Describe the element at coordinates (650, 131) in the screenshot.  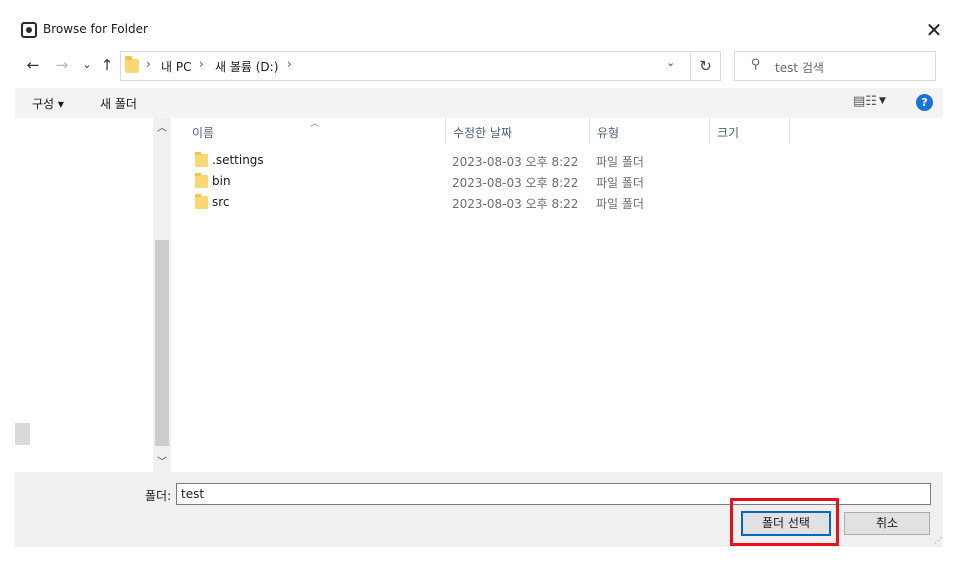
I see `column-header-type: 유형` at that location.